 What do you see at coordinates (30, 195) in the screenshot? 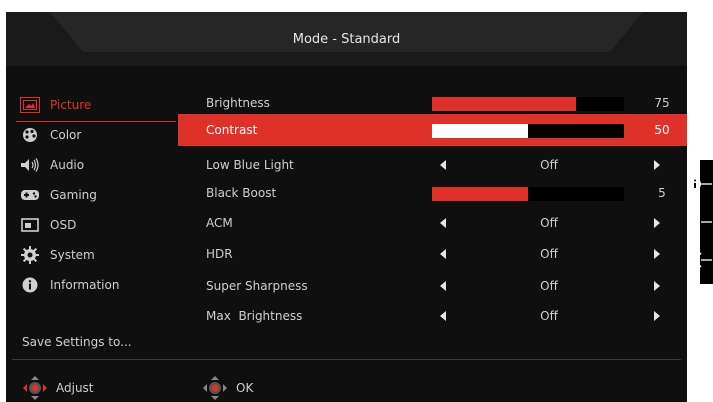
I see `gamepad-icon` at bounding box center [30, 195].